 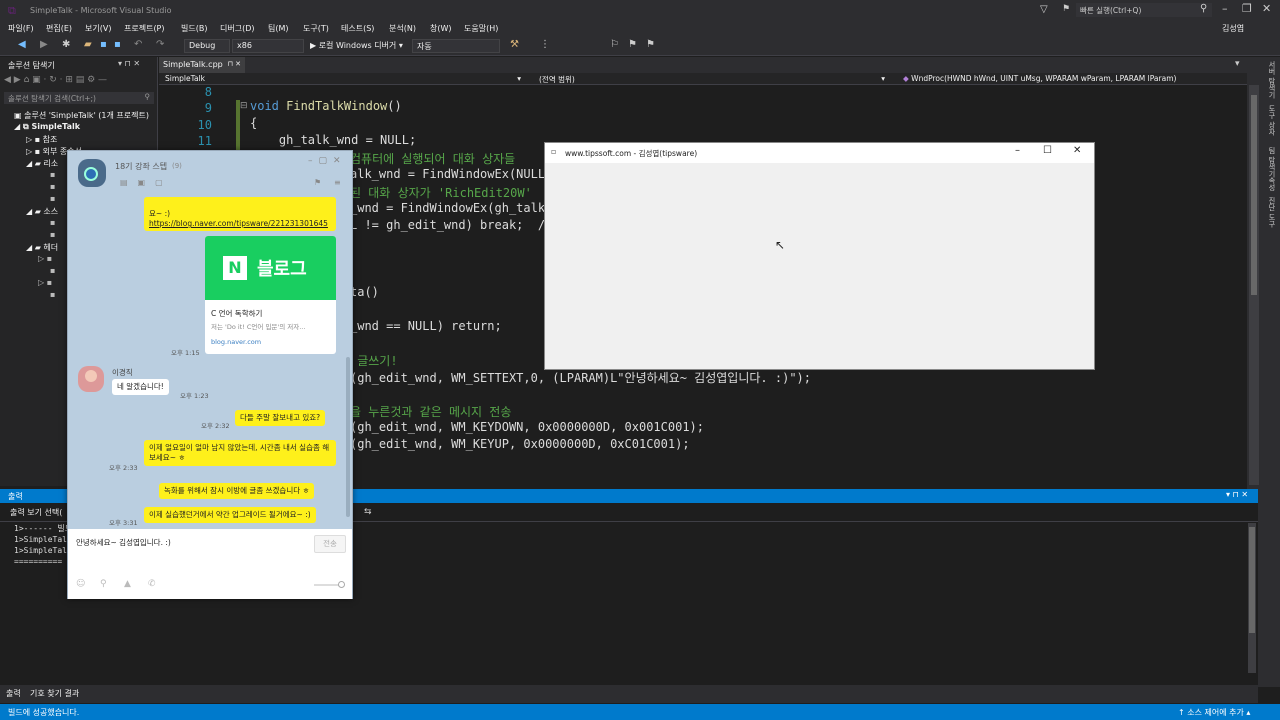 What do you see at coordinates (1272, 184) in the screenshot?
I see `side-tab-properties: 속성` at bounding box center [1272, 184].